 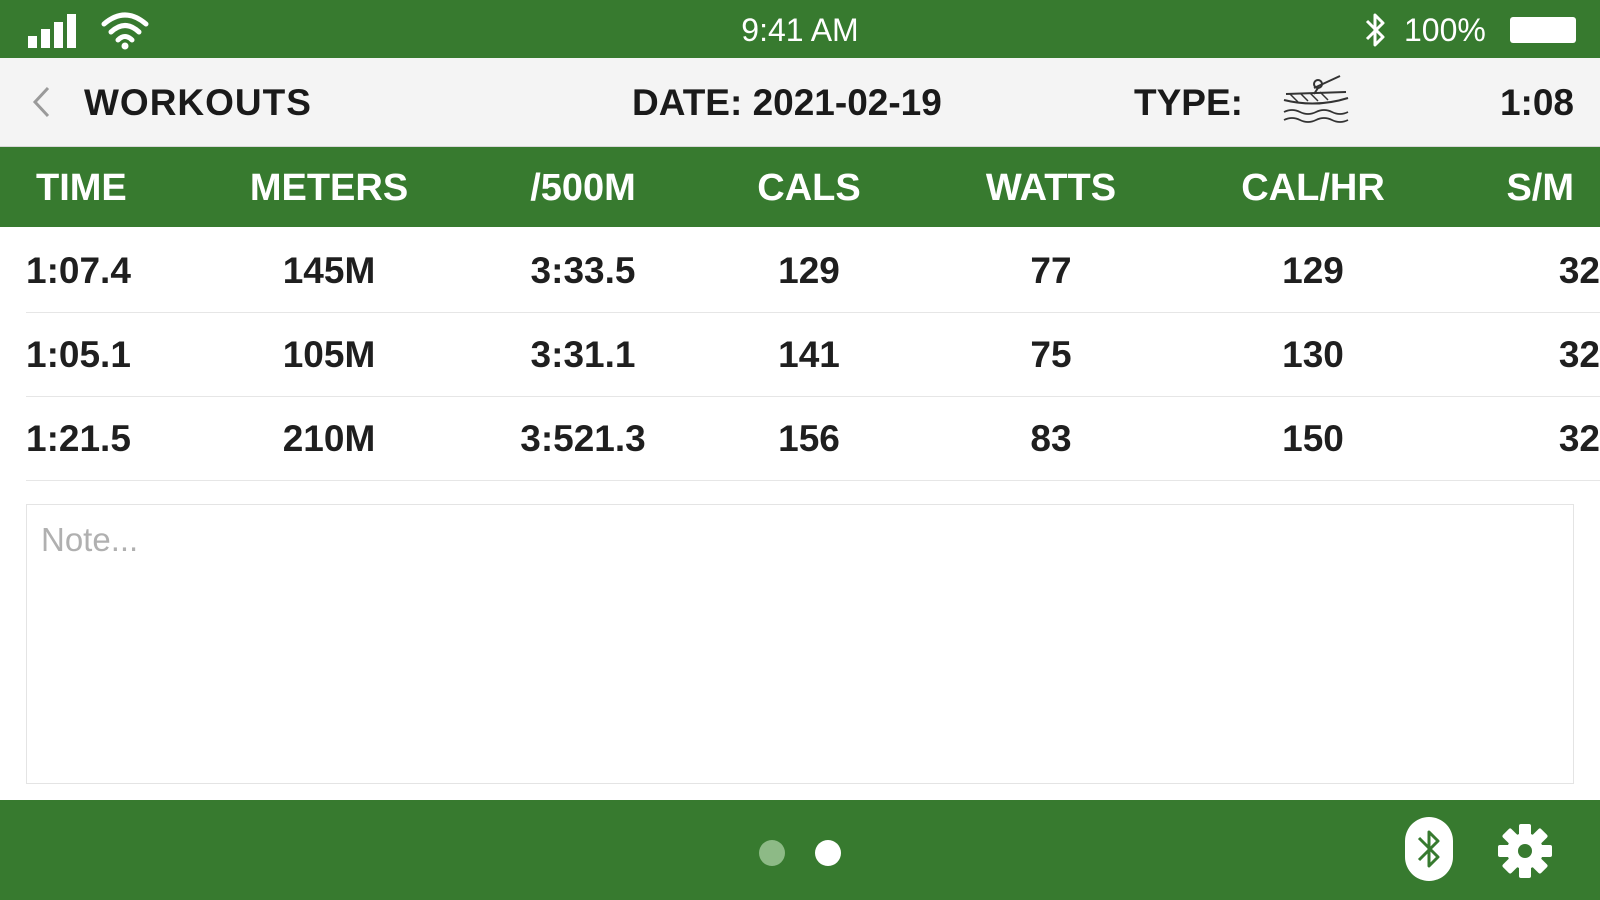 I want to click on bottom-bar, so click(x=800, y=850).